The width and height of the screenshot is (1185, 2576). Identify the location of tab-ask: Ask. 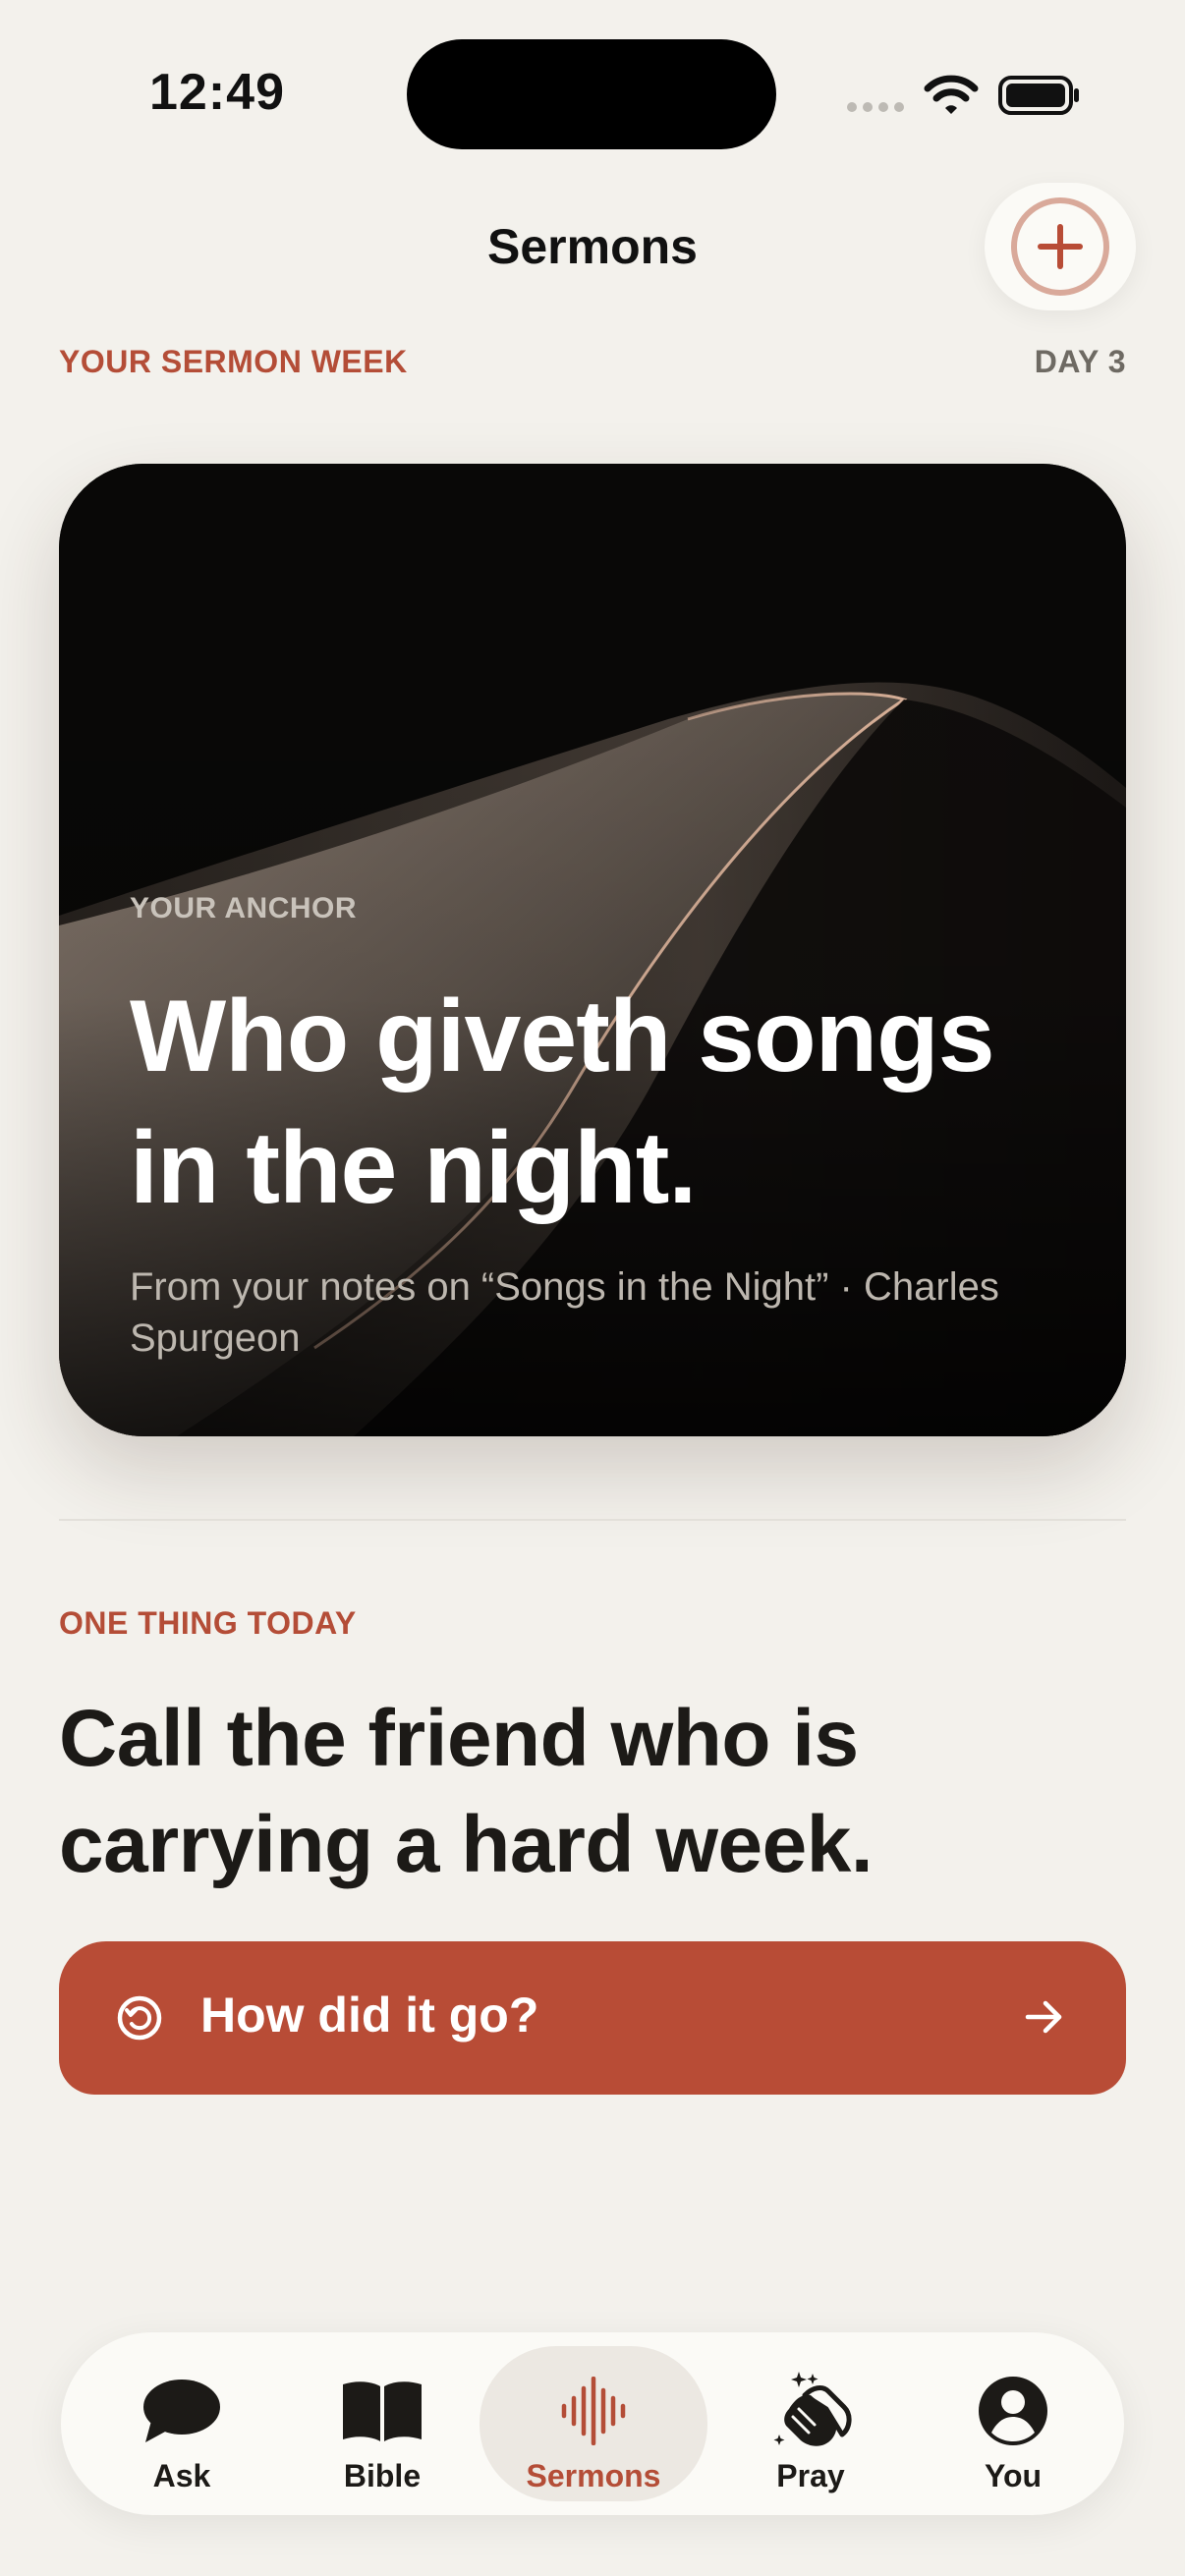
(182, 2423).